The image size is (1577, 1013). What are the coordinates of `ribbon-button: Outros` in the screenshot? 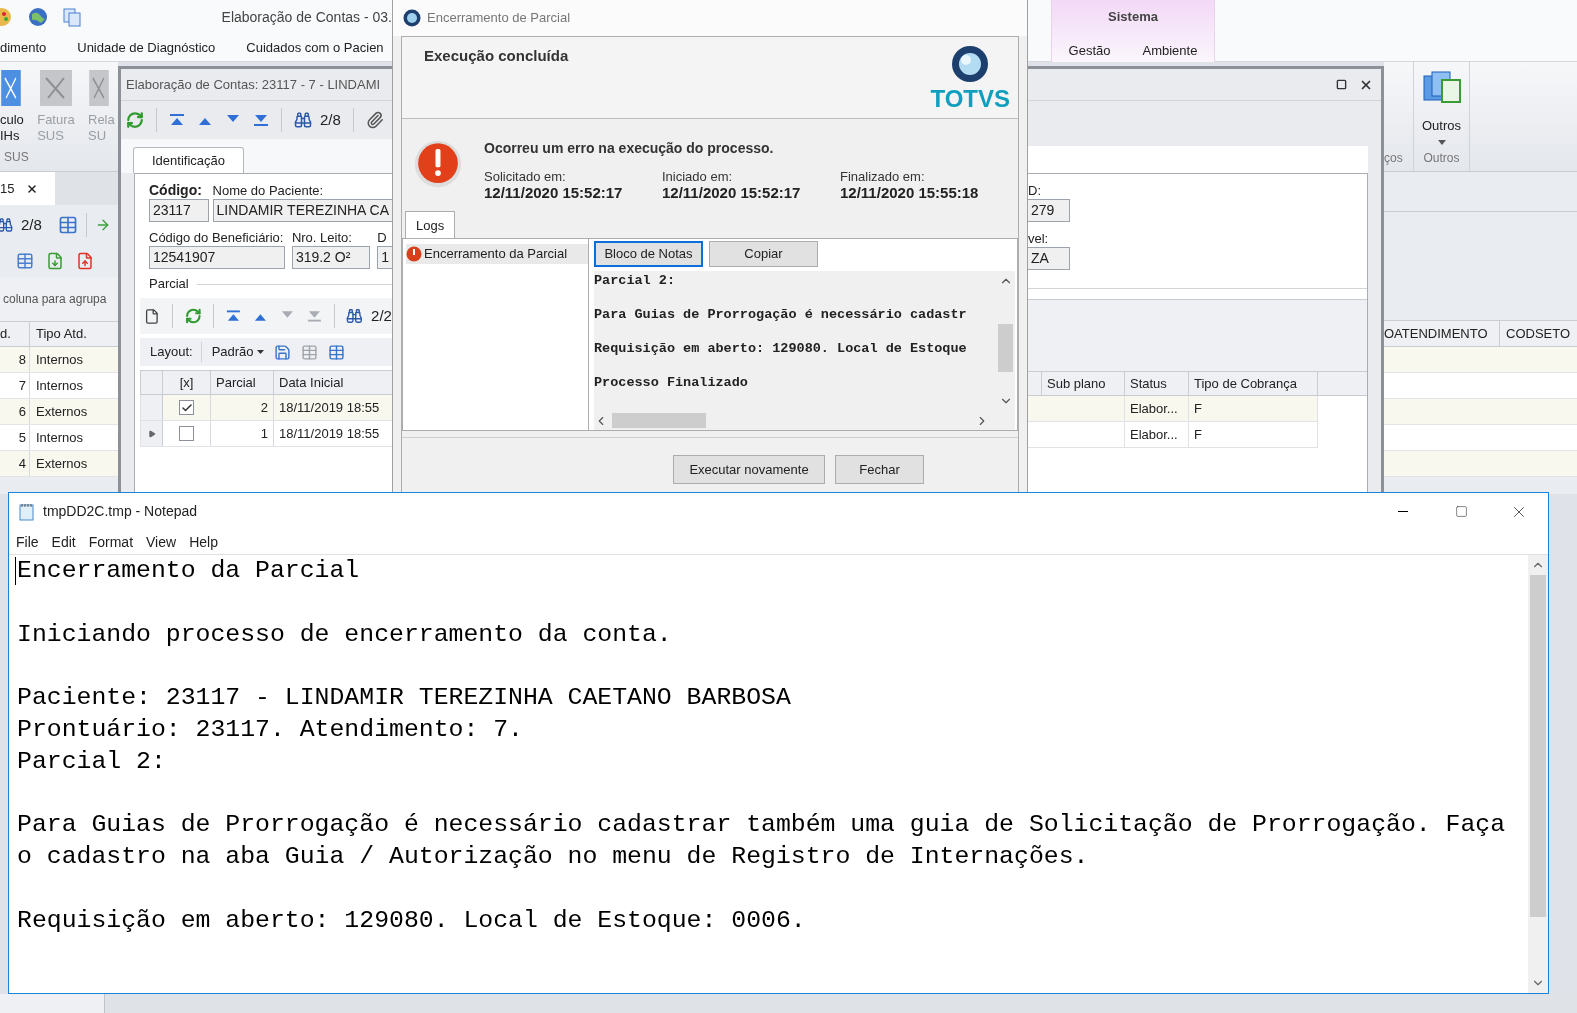 It's located at (1441, 106).